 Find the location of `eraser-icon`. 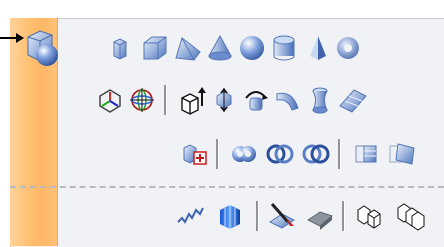

eraser-icon is located at coordinates (320, 216).